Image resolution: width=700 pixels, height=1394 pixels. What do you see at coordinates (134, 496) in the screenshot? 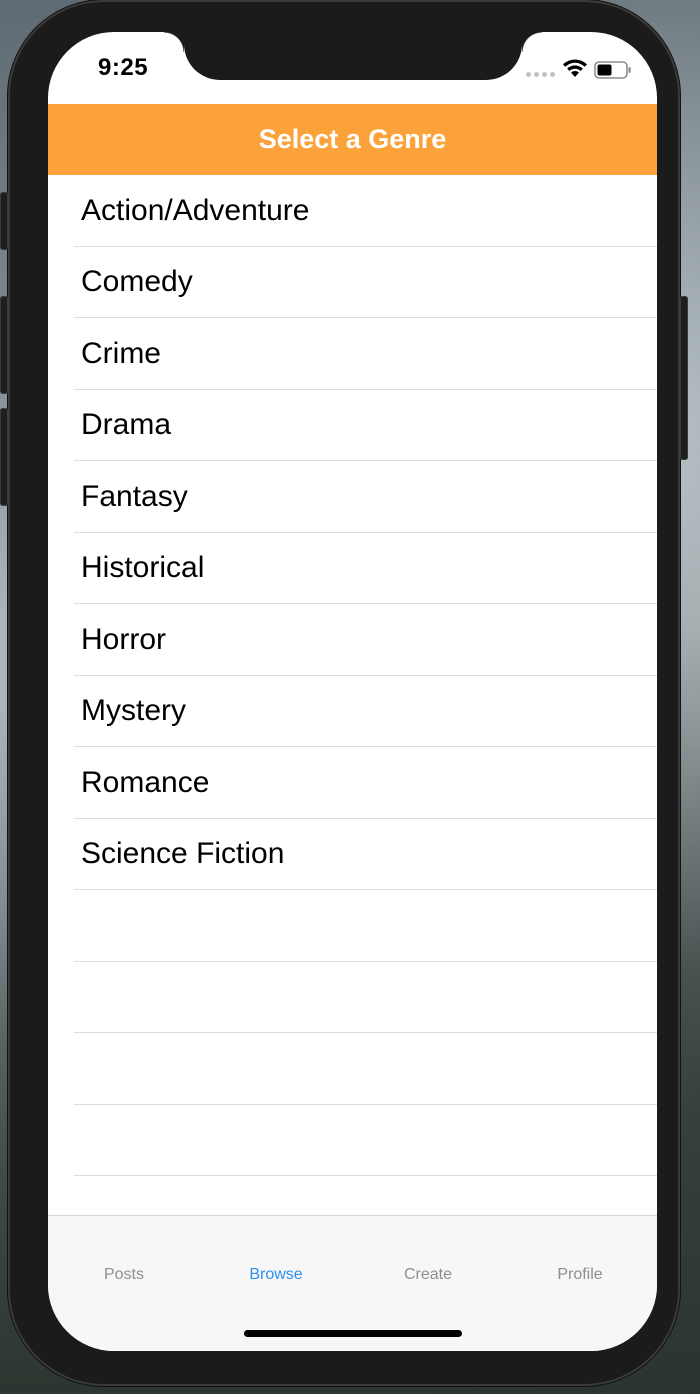
I see `genre-label: Fantasy` at bounding box center [134, 496].